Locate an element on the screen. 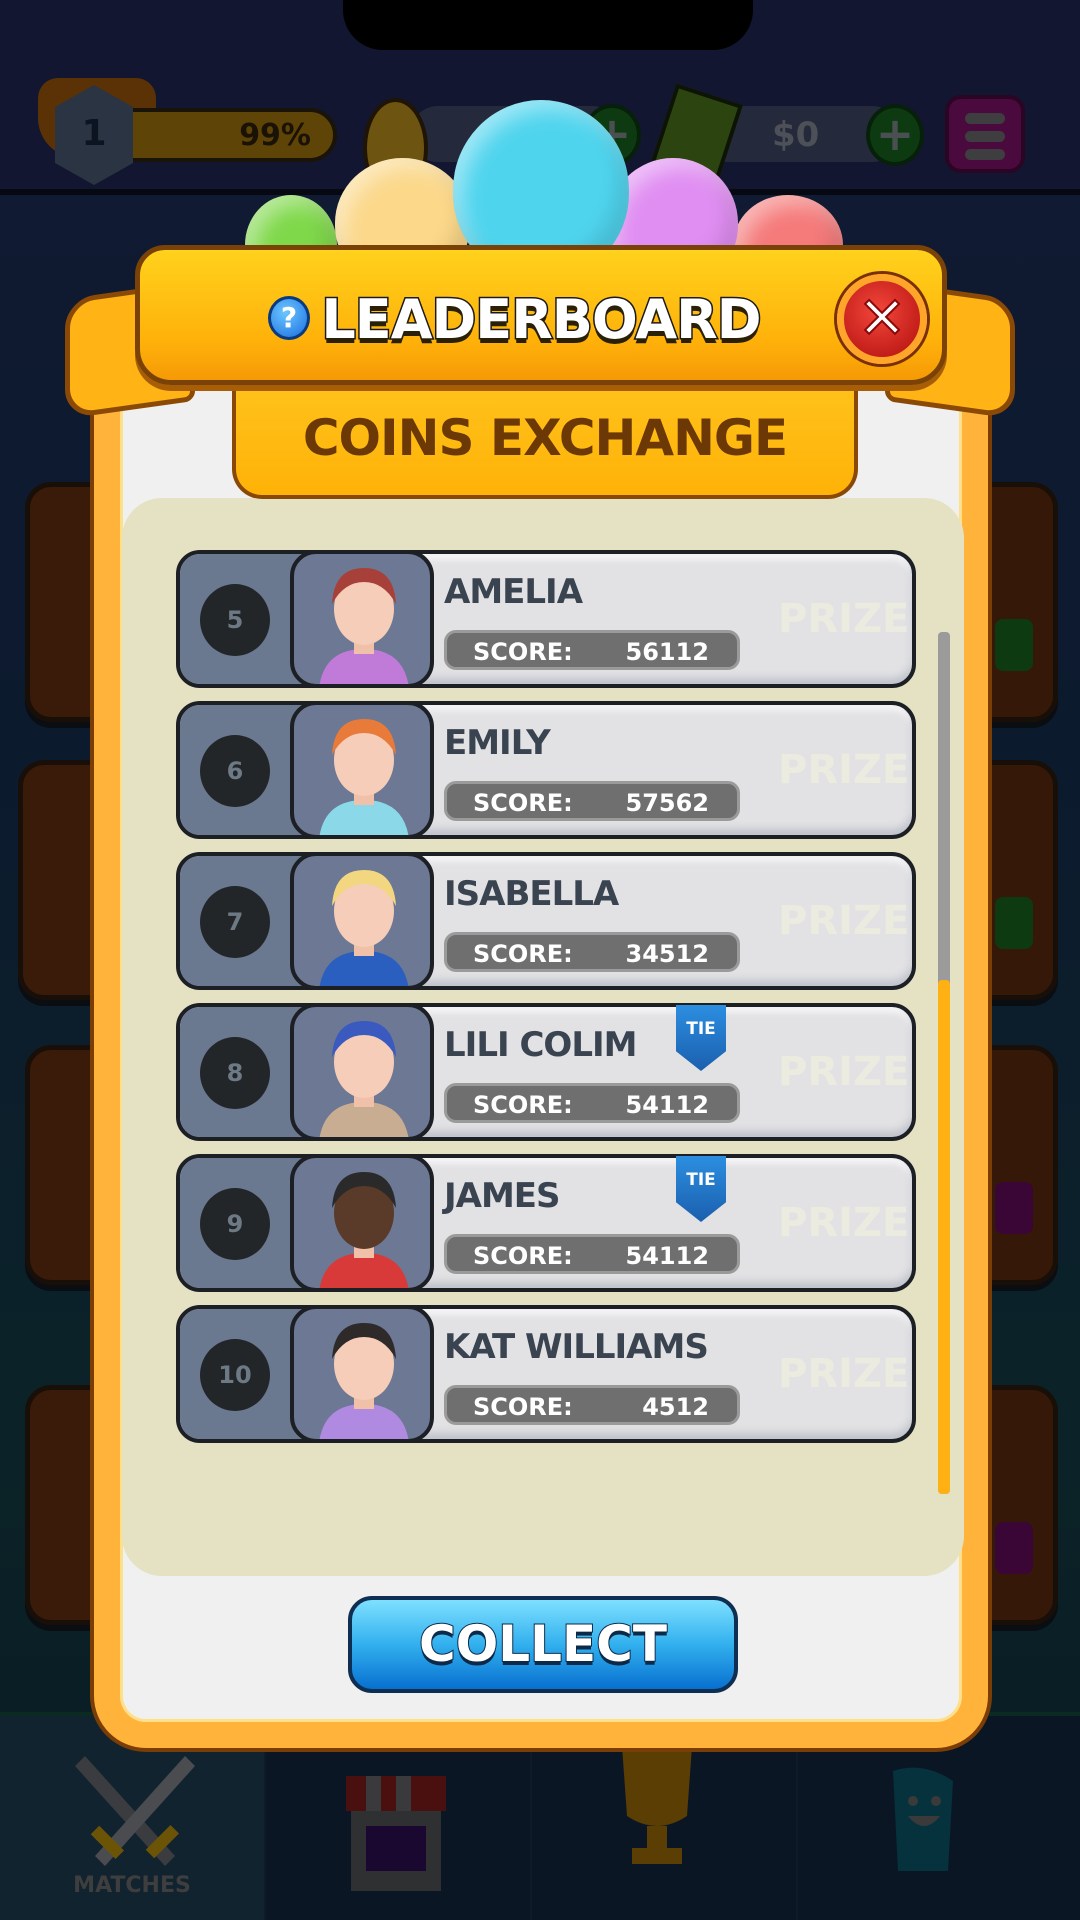  rank-badge: 6 is located at coordinates (235, 771).